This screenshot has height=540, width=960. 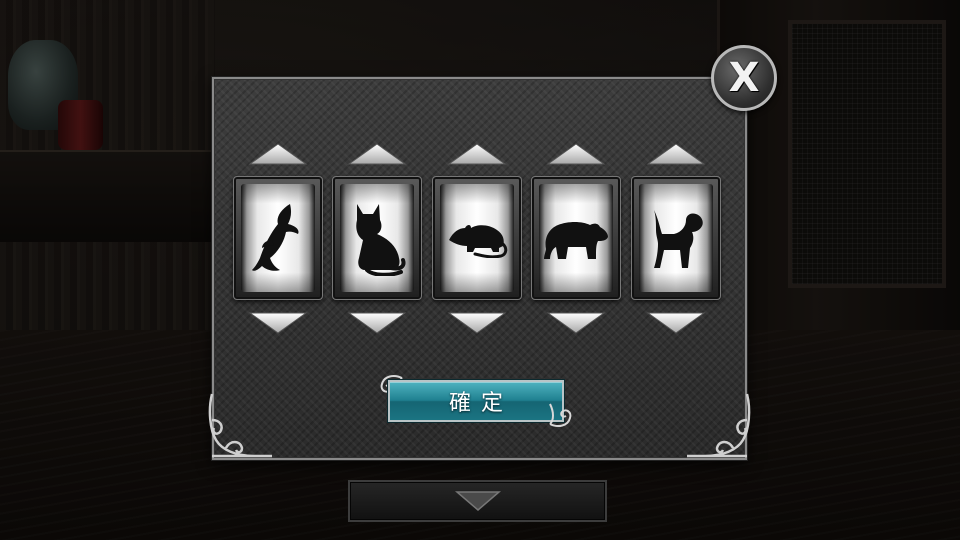 I want to click on reel-2-up-arrow, so click(x=377, y=154).